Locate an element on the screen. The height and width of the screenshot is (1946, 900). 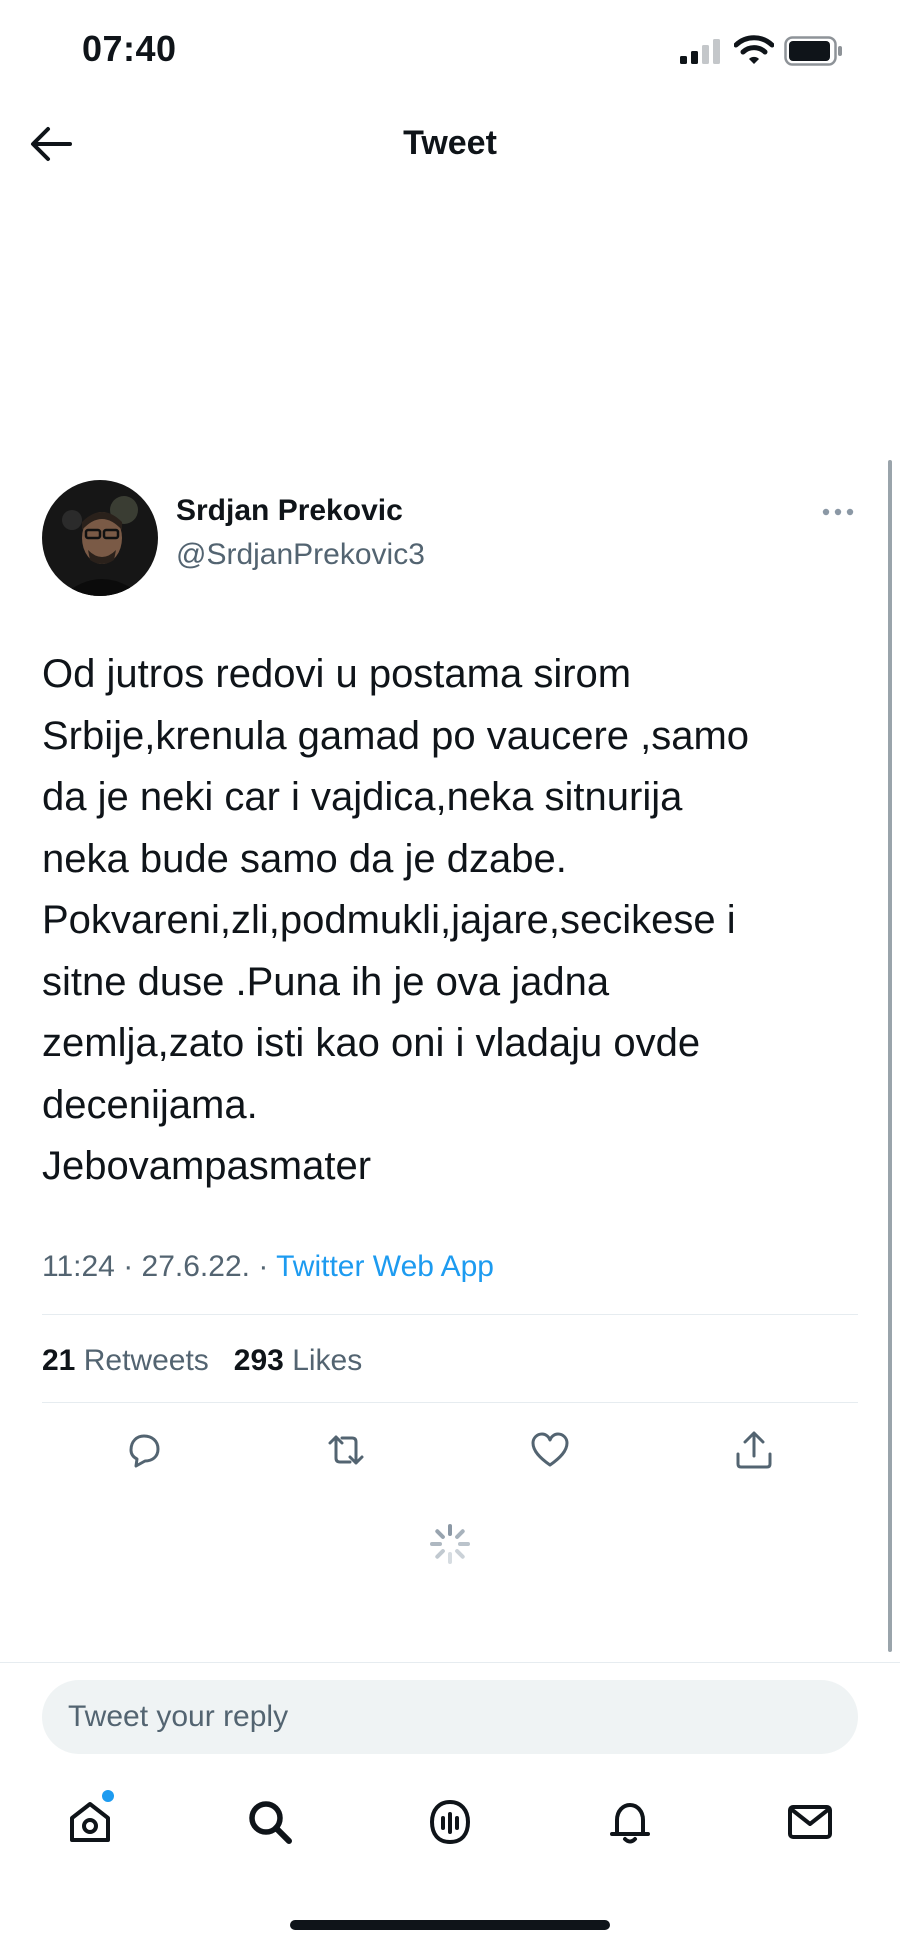
scrollbar is located at coordinates (890, 1056).